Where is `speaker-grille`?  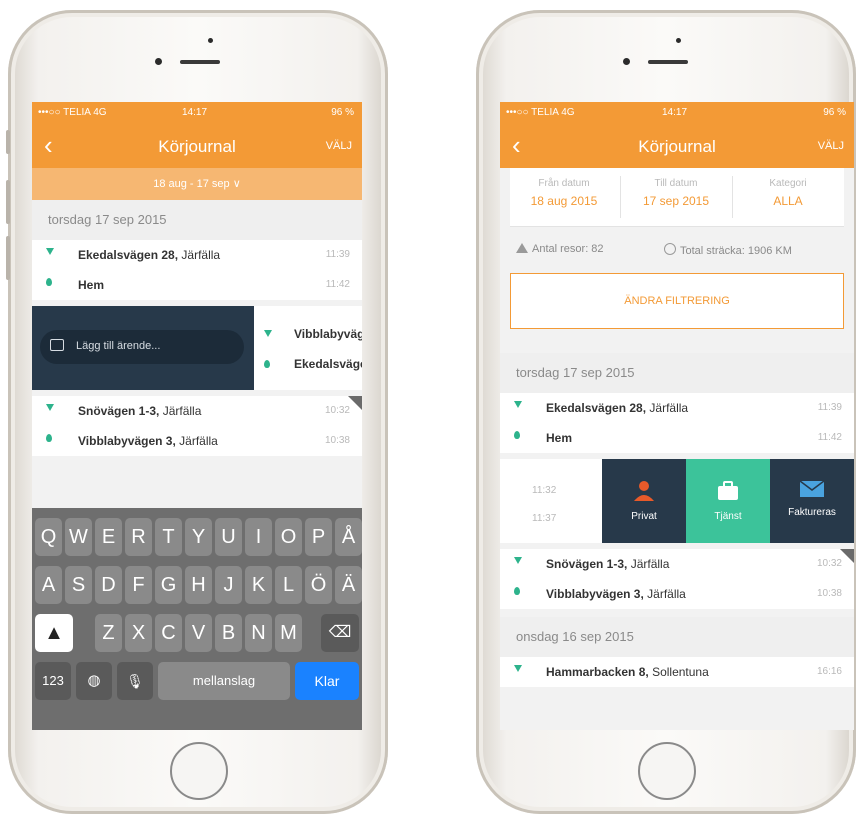
speaker-grille is located at coordinates (668, 62).